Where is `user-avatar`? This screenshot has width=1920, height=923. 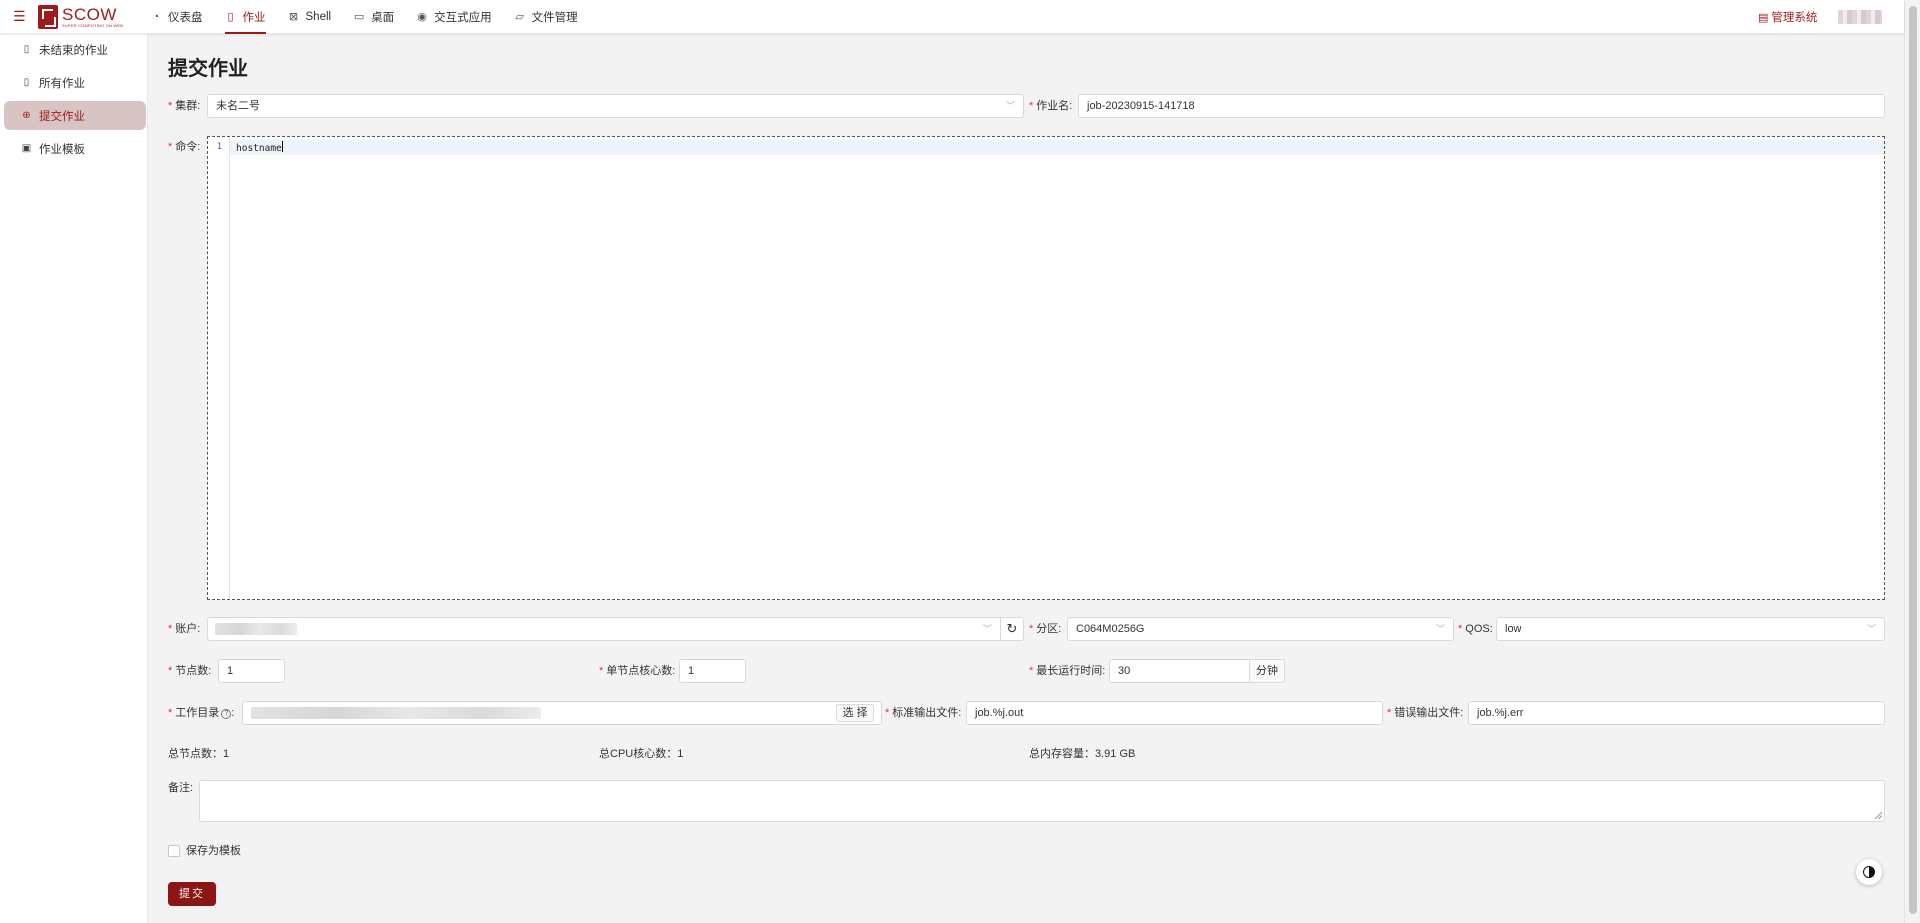
user-avatar is located at coordinates (1860, 17).